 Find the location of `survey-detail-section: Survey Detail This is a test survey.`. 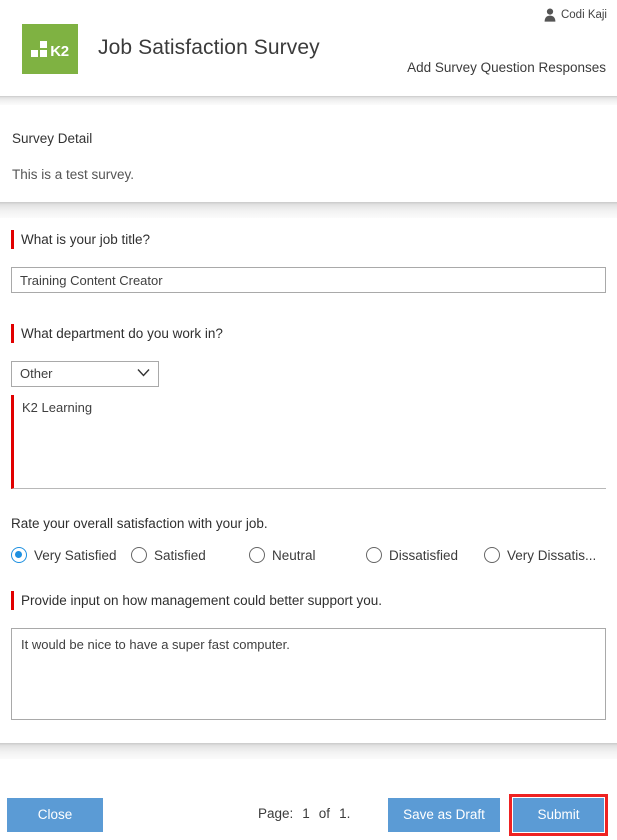

survey-detail-section: Survey Detail This is a test survey. is located at coordinates (308, 153).